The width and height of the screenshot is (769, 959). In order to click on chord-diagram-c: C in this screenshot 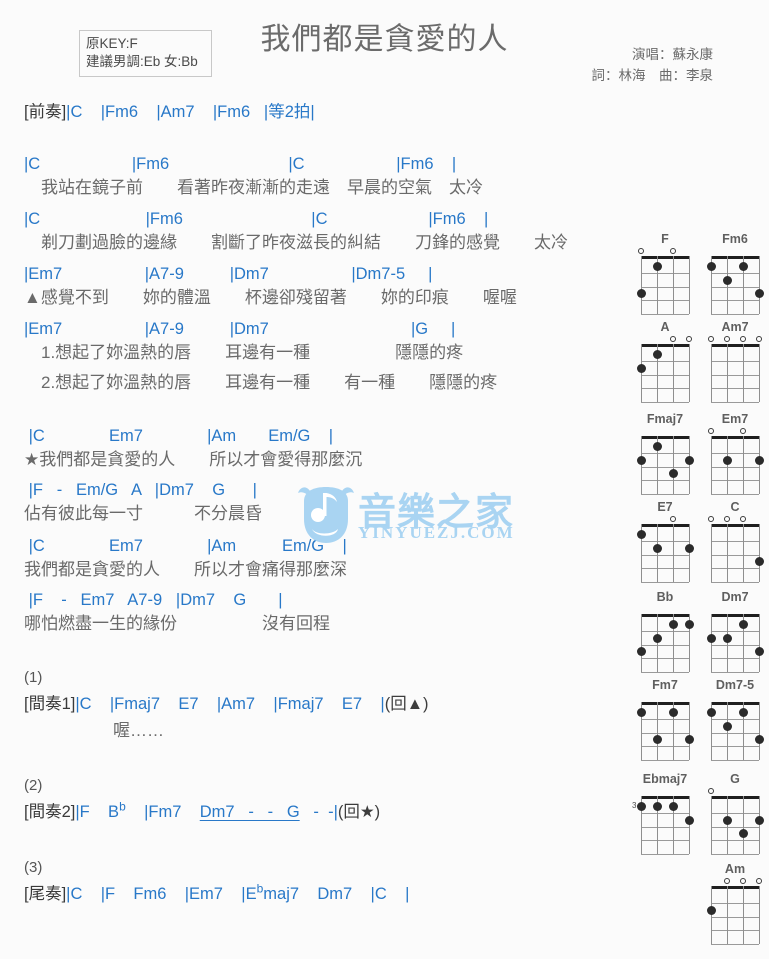, I will do `click(735, 541)`.